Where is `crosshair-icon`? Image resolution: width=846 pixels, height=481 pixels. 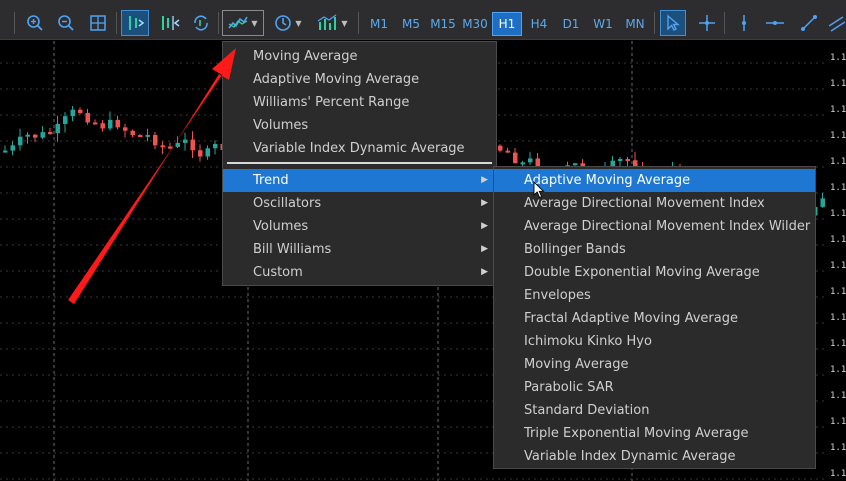 crosshair-icon is located at coordinates (707, 23).